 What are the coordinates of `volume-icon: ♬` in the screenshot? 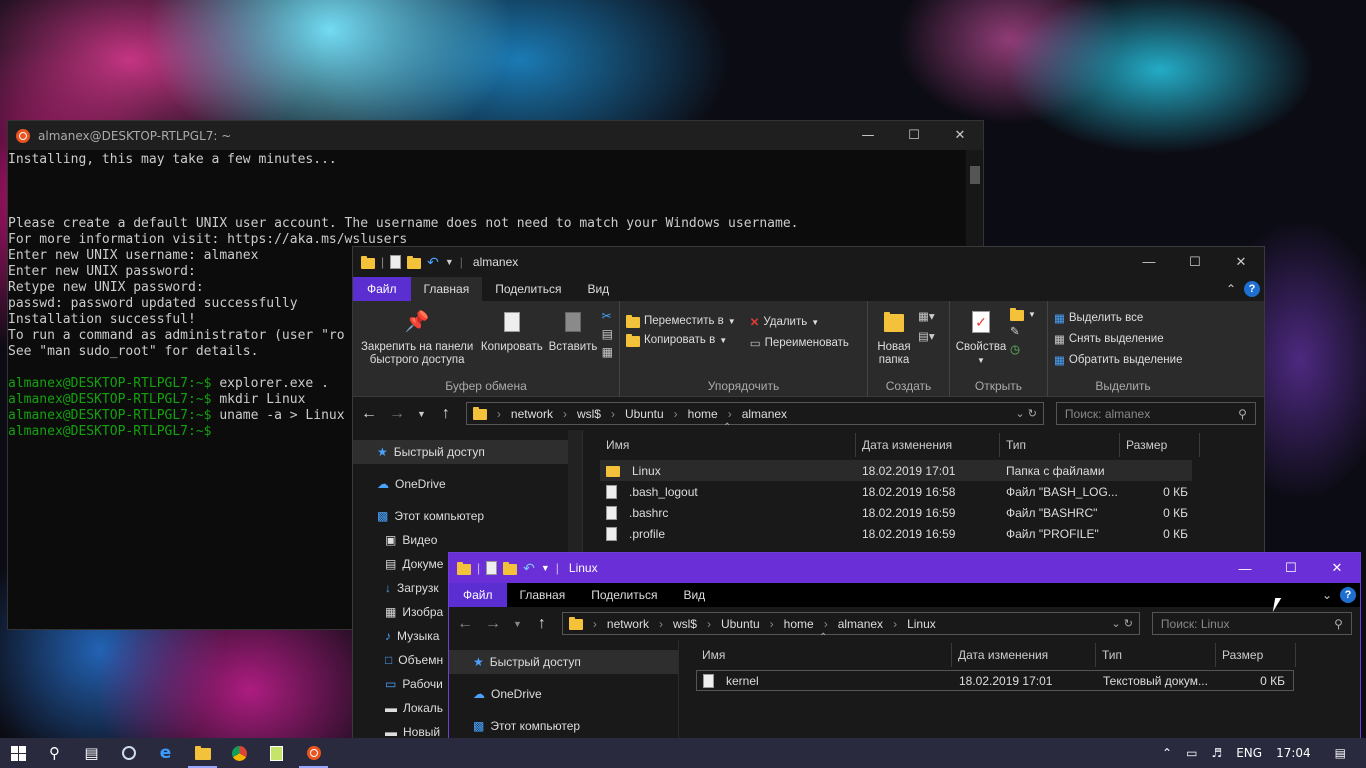 It's located at (1216, 753).